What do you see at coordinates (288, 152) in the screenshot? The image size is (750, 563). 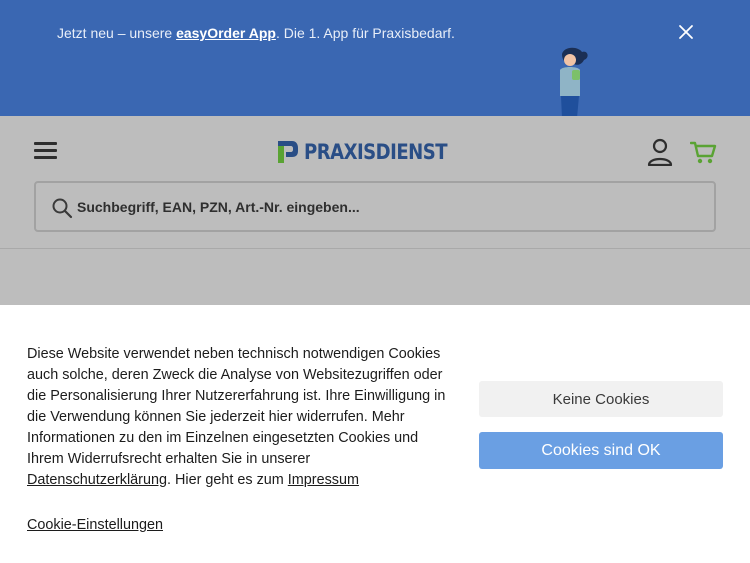 I see `praxisdienst-logo-icon` at bounding box center [288, 152].